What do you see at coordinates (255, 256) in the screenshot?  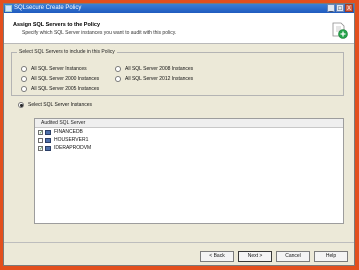 I see `next-button: Next >` at bounding box center [255, 256].